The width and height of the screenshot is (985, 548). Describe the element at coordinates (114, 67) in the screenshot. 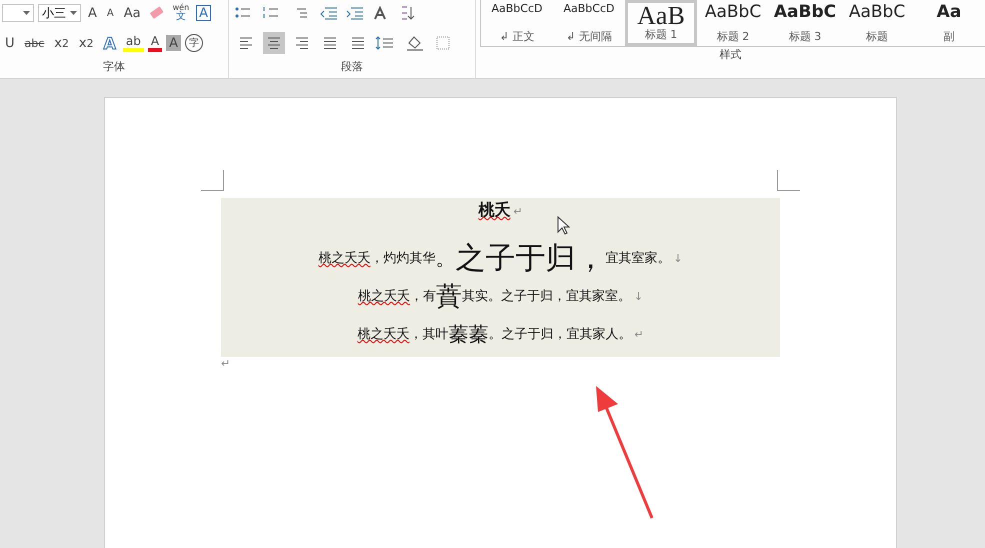

I see `group-label: 字体` at that location.